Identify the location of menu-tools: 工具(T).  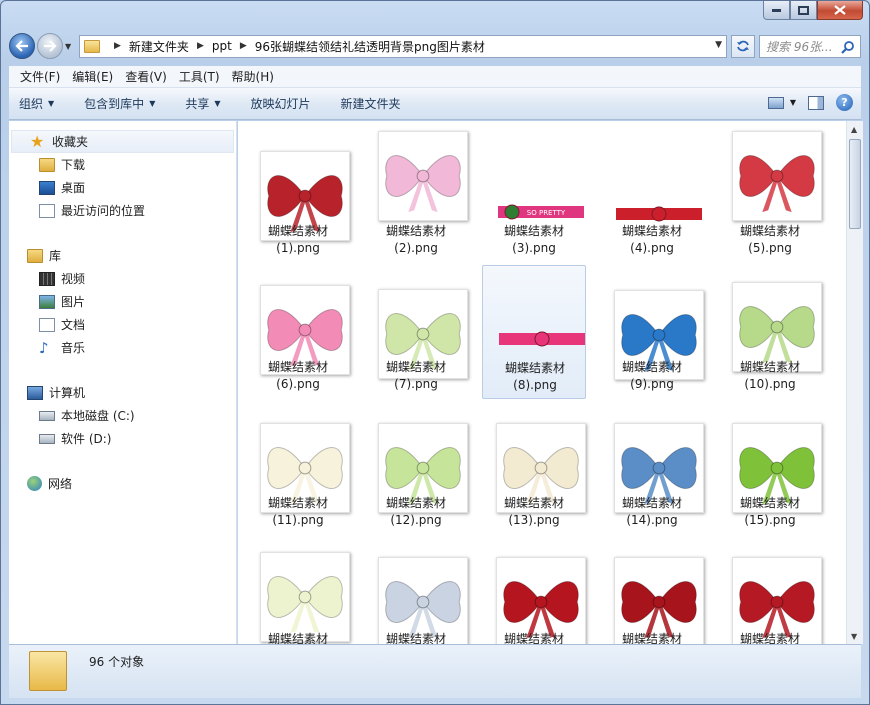
(199, 76).